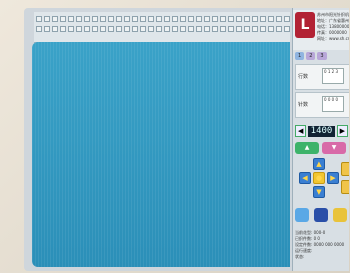 This screenshot has width=350, height=273. What do you see at coordinates (319, 192) in the screenshot?
I see `dpad-down-icon: ▼` at bounding box center [319, 192].